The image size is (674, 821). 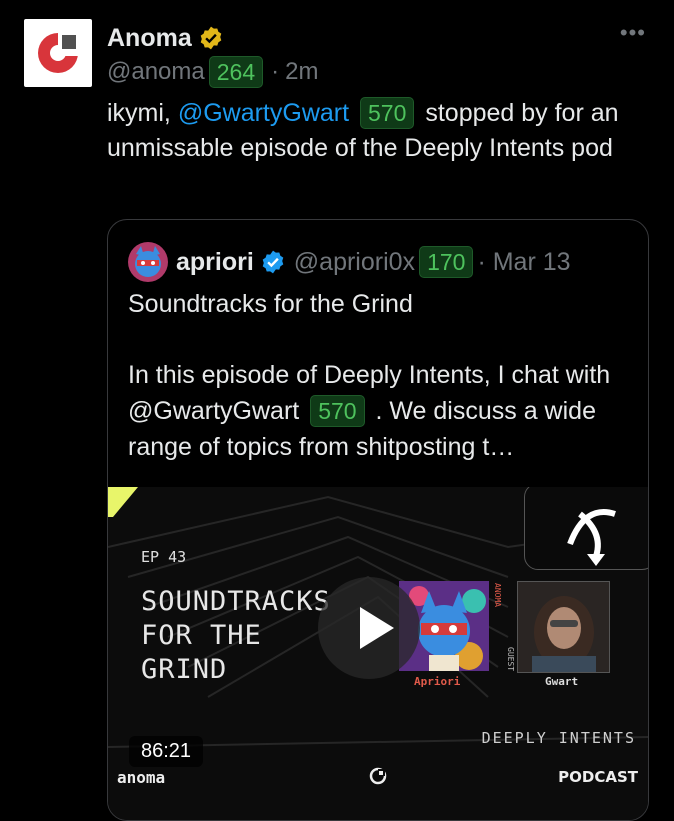 I want to click on quote-header: apriori @apriori0x 170 · Mar 13, so click(x=349, y=262).